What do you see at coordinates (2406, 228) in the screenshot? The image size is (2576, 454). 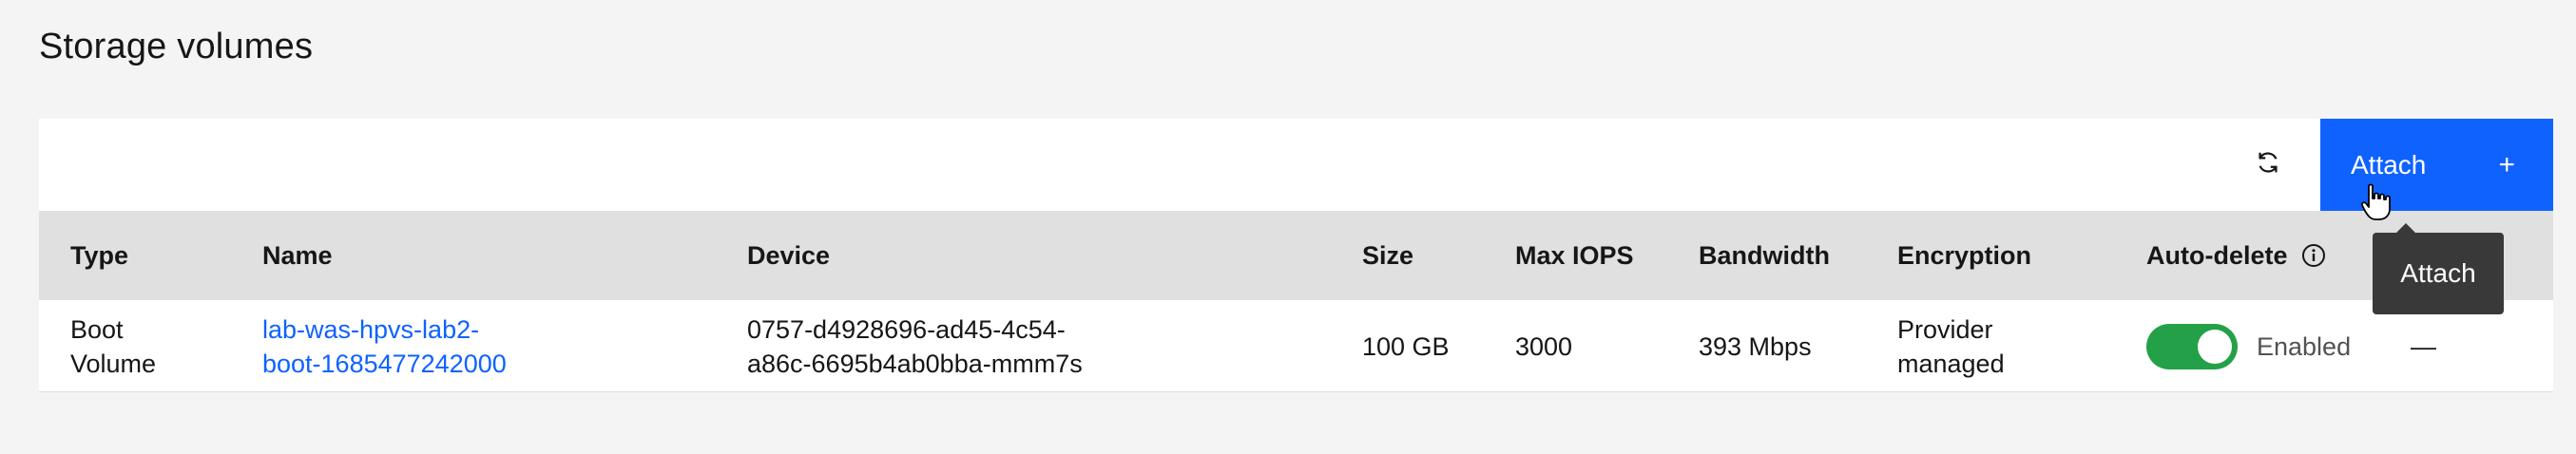 I see `tooltip-caret` at bounding box center [2406, 228].